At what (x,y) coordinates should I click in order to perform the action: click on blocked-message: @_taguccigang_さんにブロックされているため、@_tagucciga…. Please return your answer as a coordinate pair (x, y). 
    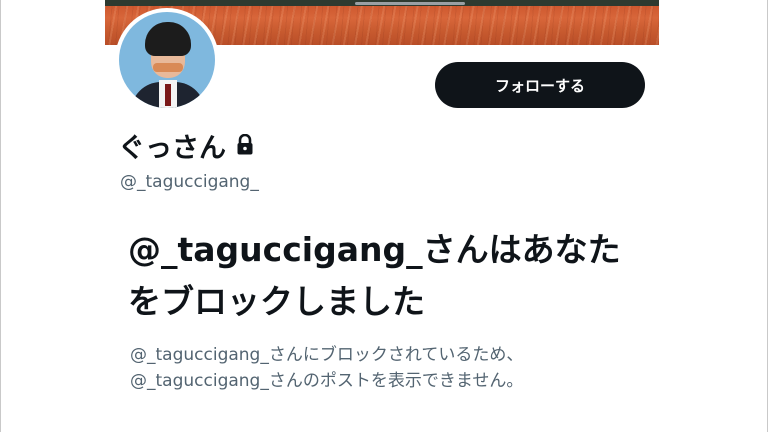
    Looking at the image, I should click on (327, 368).